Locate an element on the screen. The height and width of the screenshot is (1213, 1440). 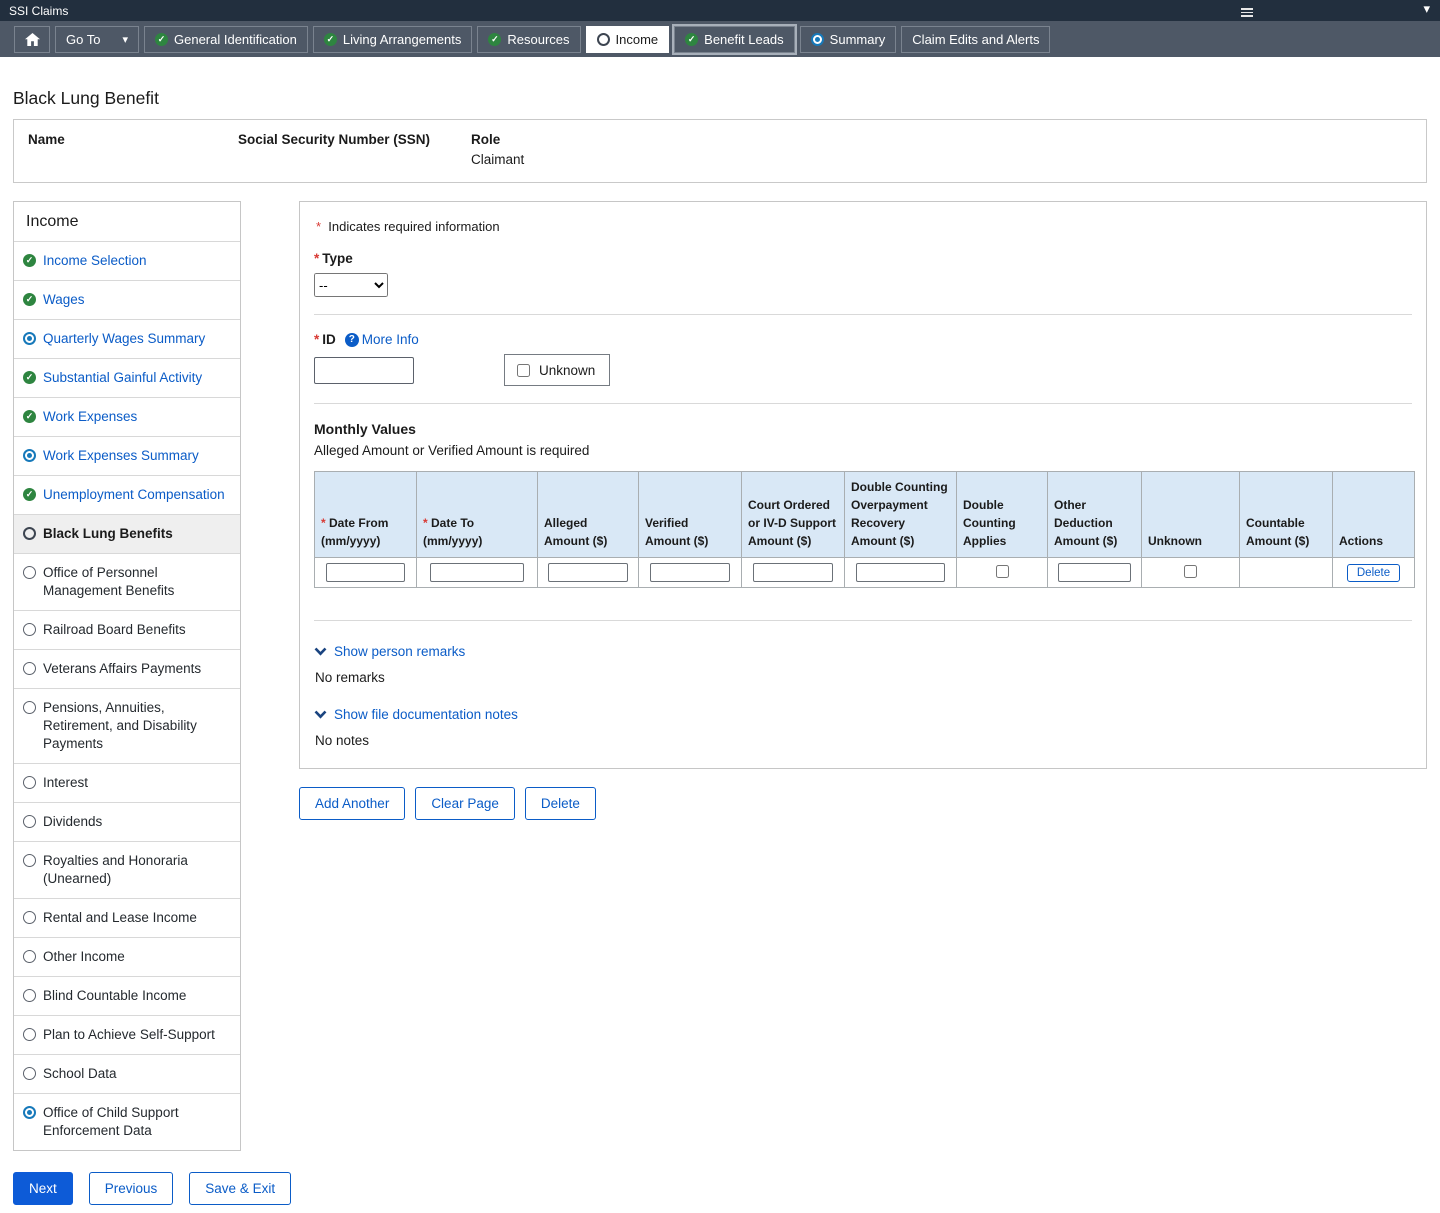
goto-dropdown-button: Go To ▾ is located at coordinates (97, 39).